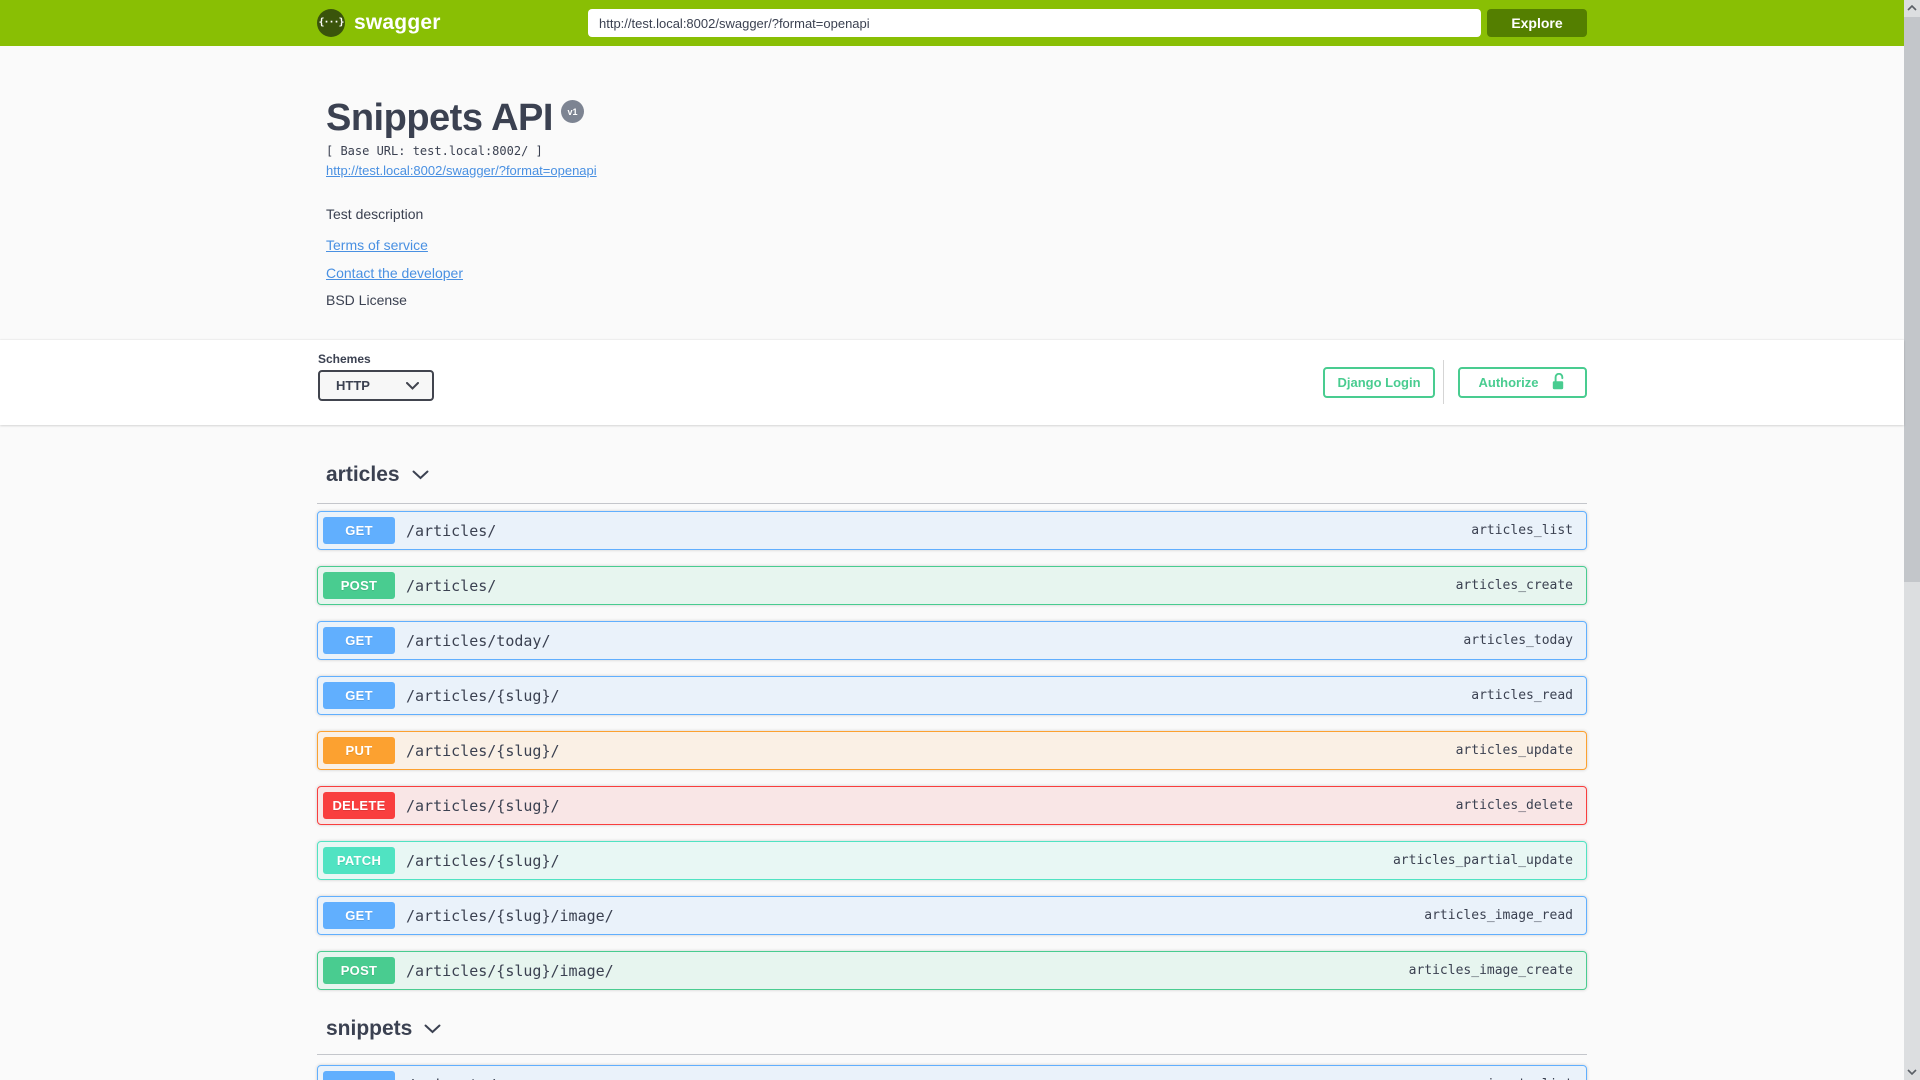 The width and height of the screenshot is (1920, 1080). I want to click on operation-id: articles_image_read, so click(1498, 915).